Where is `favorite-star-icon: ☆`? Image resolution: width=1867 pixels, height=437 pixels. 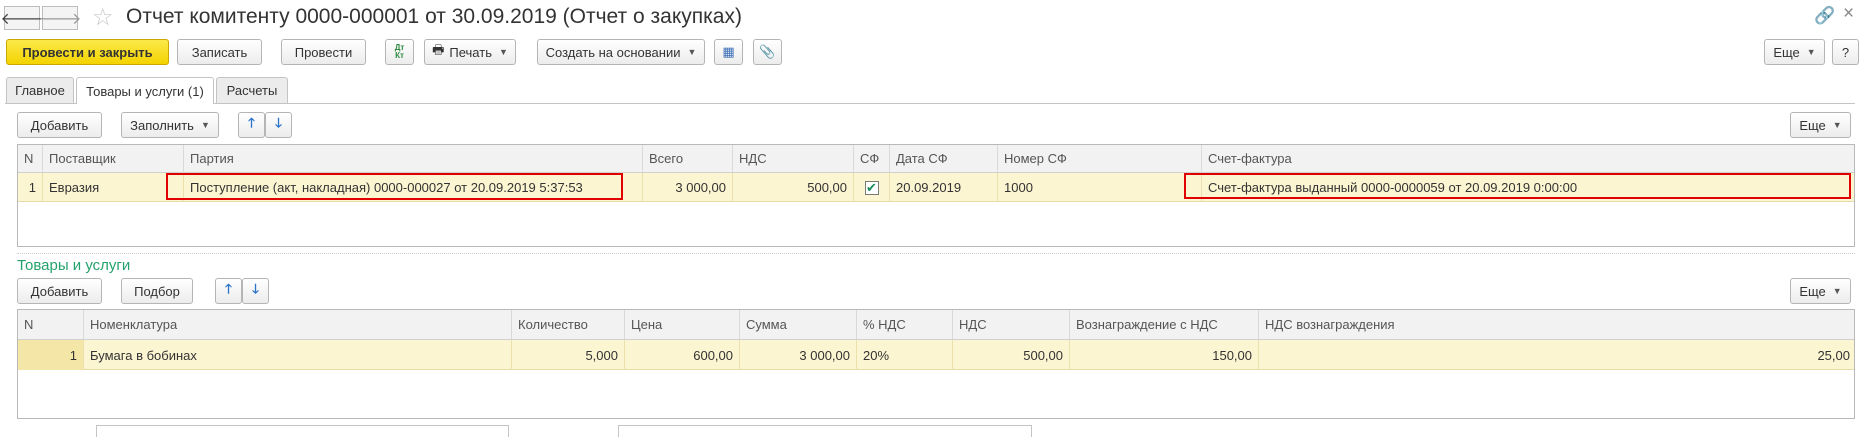
favorite-star-icon: ☆ is located at coordinates (103, 17).